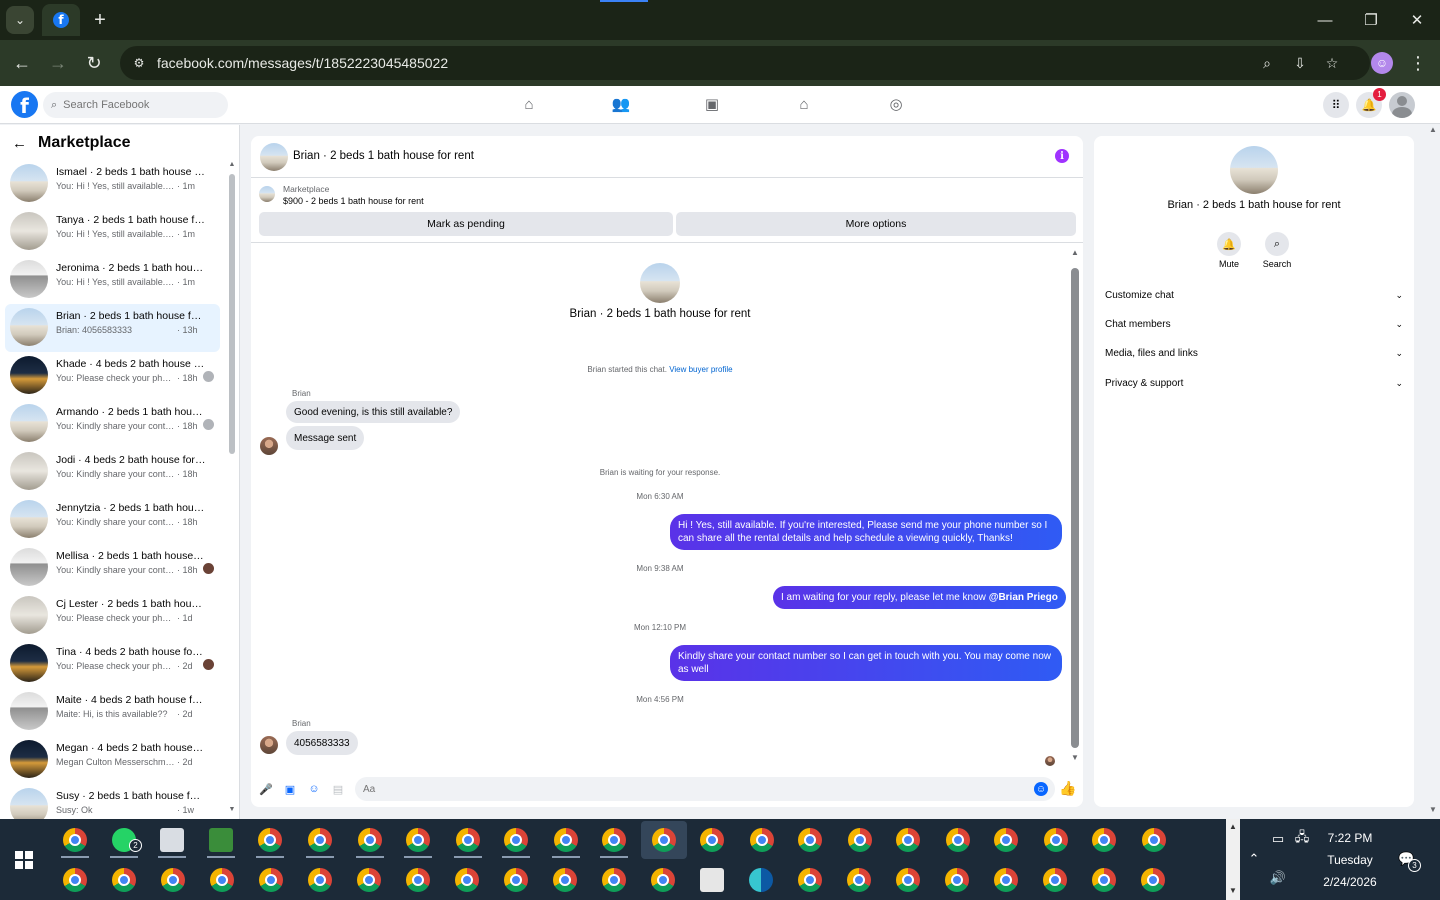 The width and height of the screenshot is (1440, 900). Describe the element at coordinates (383, 156) in the screenshot. I see `chat-title: Brian · 2 beds 1 bath house for rent` at that location.